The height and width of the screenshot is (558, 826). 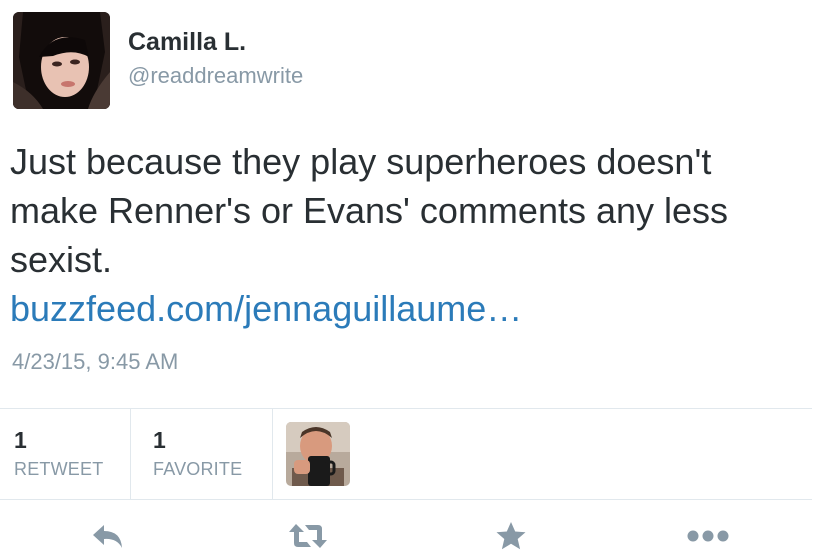 I want to click on retweet-count: 1, so click(x=20, y=440).